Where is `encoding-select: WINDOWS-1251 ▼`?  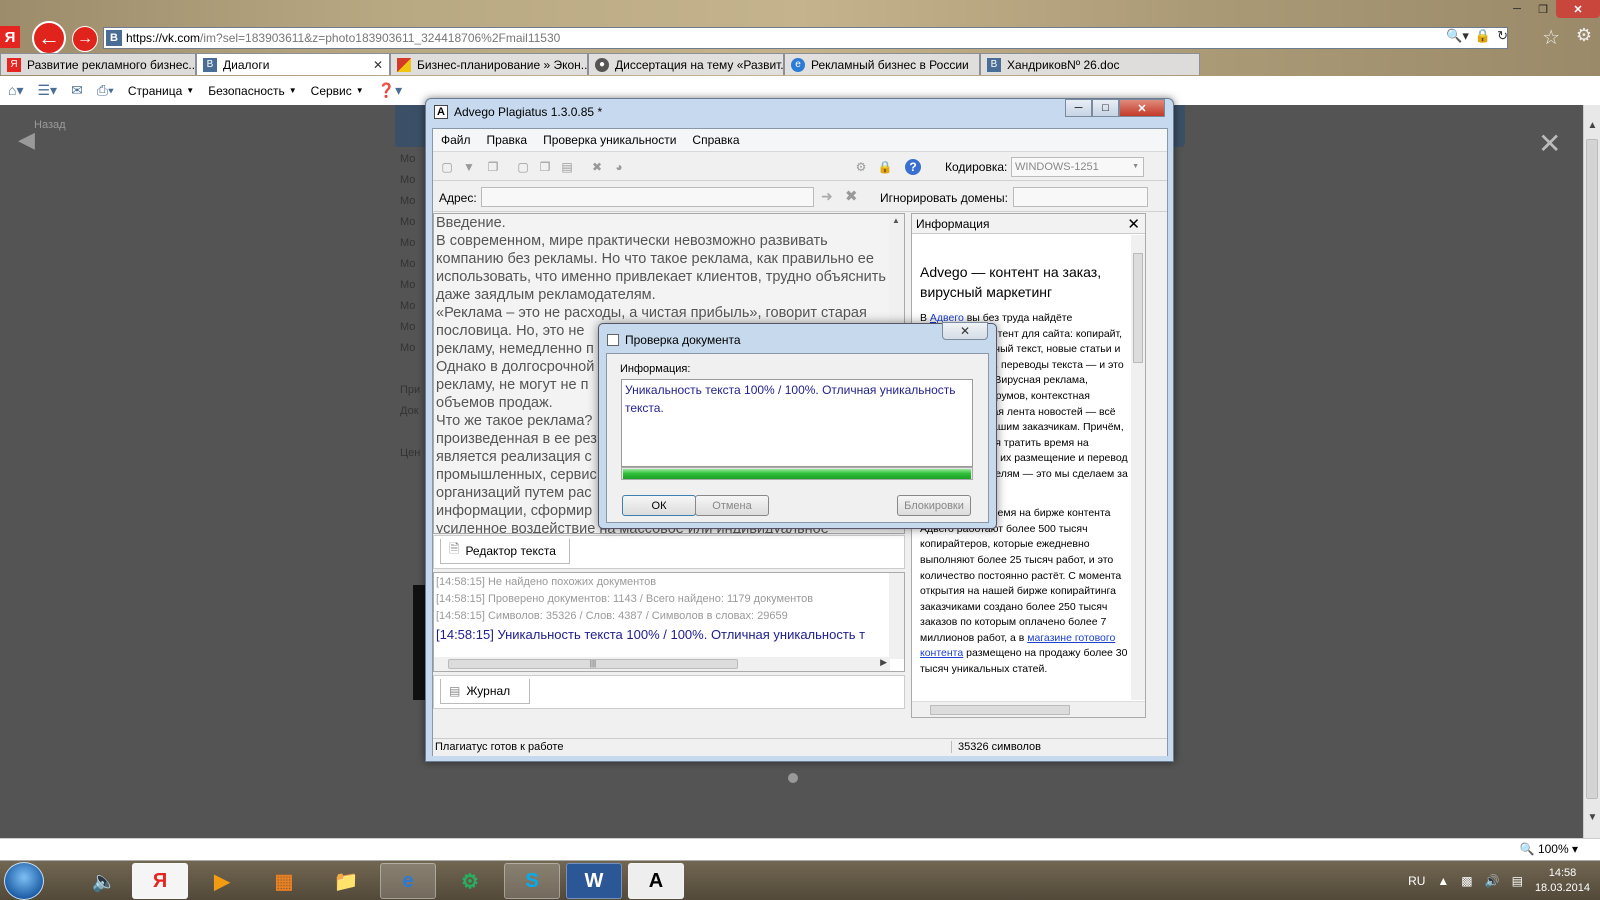 encoding-select: WINDOWS-1251 ▼ is located at coordinates (1077, 167).